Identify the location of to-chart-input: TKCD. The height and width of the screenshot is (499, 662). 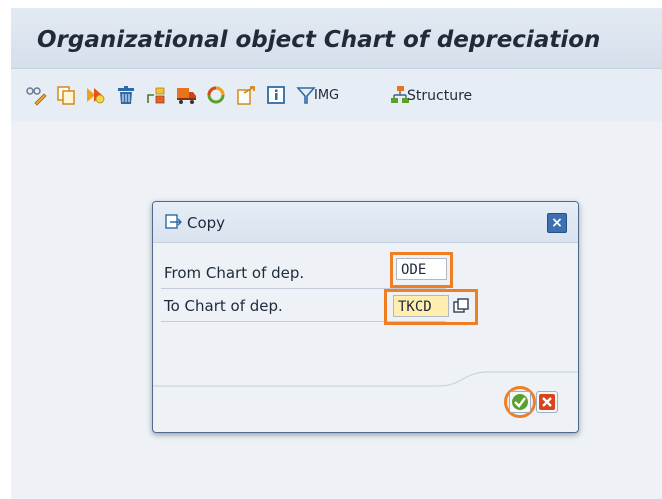
(421, 306).